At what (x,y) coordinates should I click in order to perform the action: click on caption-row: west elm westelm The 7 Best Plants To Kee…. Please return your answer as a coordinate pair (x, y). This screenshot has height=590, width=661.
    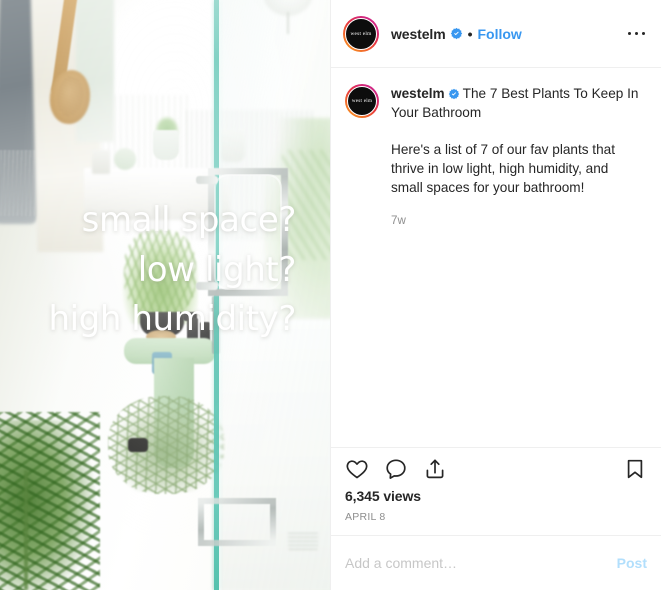
    Looking at the image, I should click on (494, 157).